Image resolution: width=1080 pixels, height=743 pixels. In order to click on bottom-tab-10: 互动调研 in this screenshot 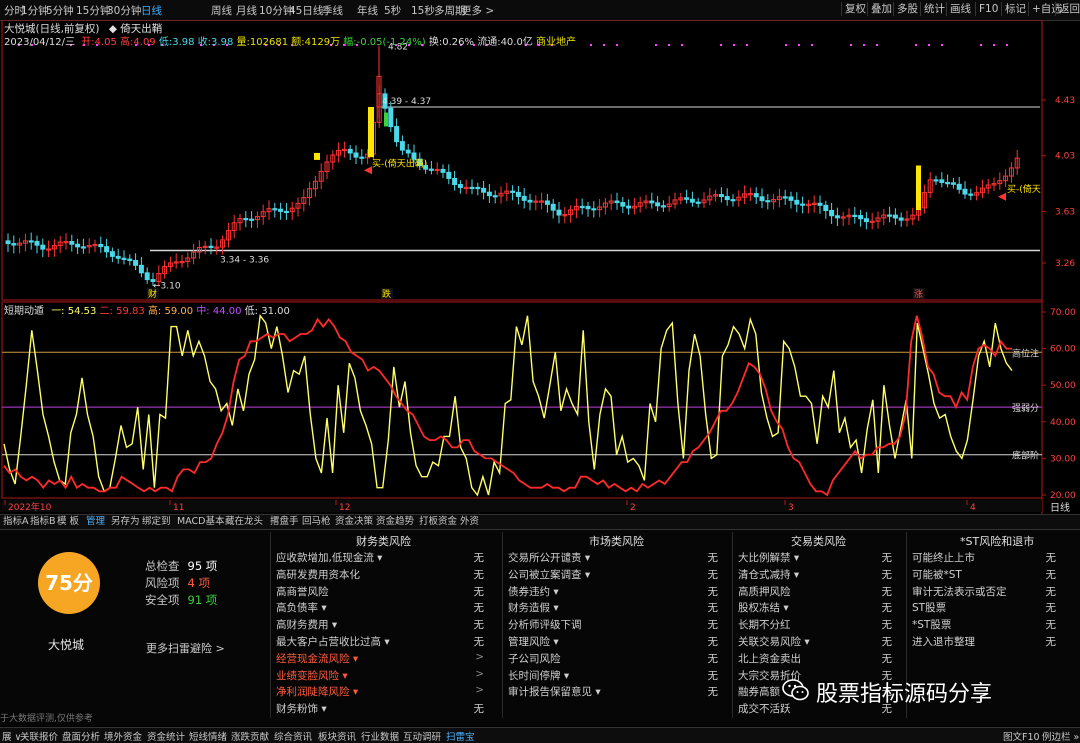, I will do `click(422, 736)`.